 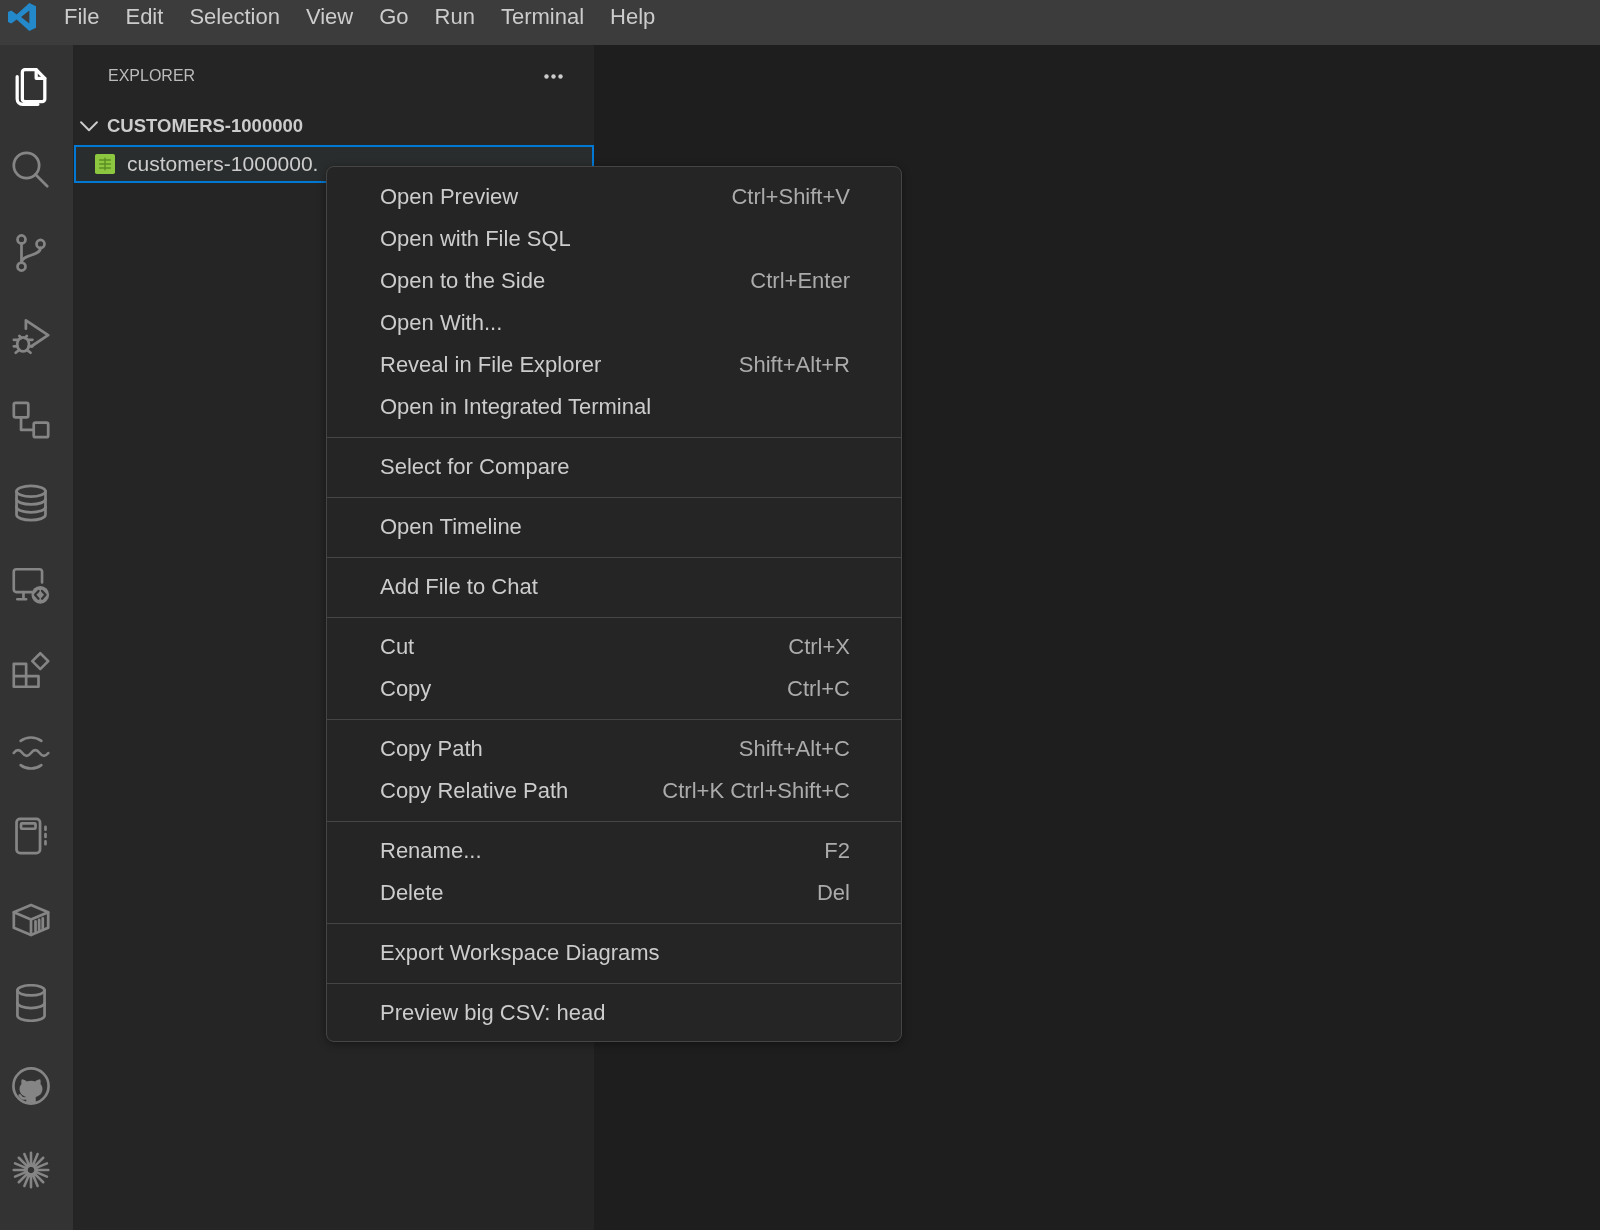 I want to click on panel-title: EXPLORER, so click(x=152, y=76).